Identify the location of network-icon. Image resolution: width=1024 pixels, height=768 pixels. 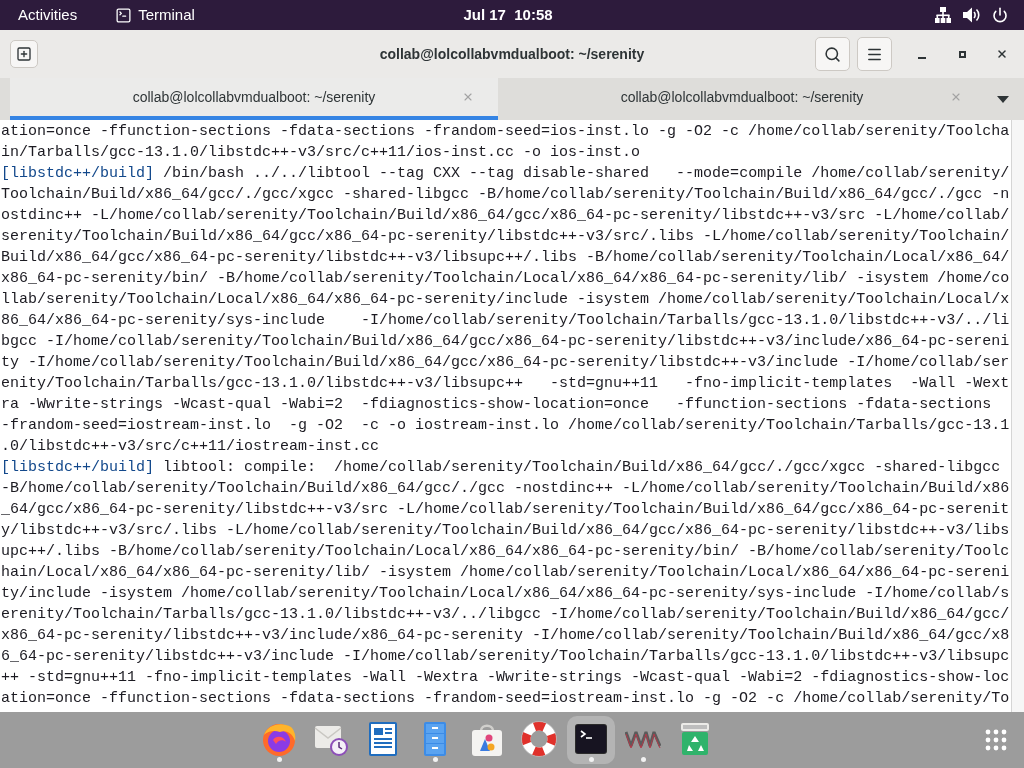
(943, 15).